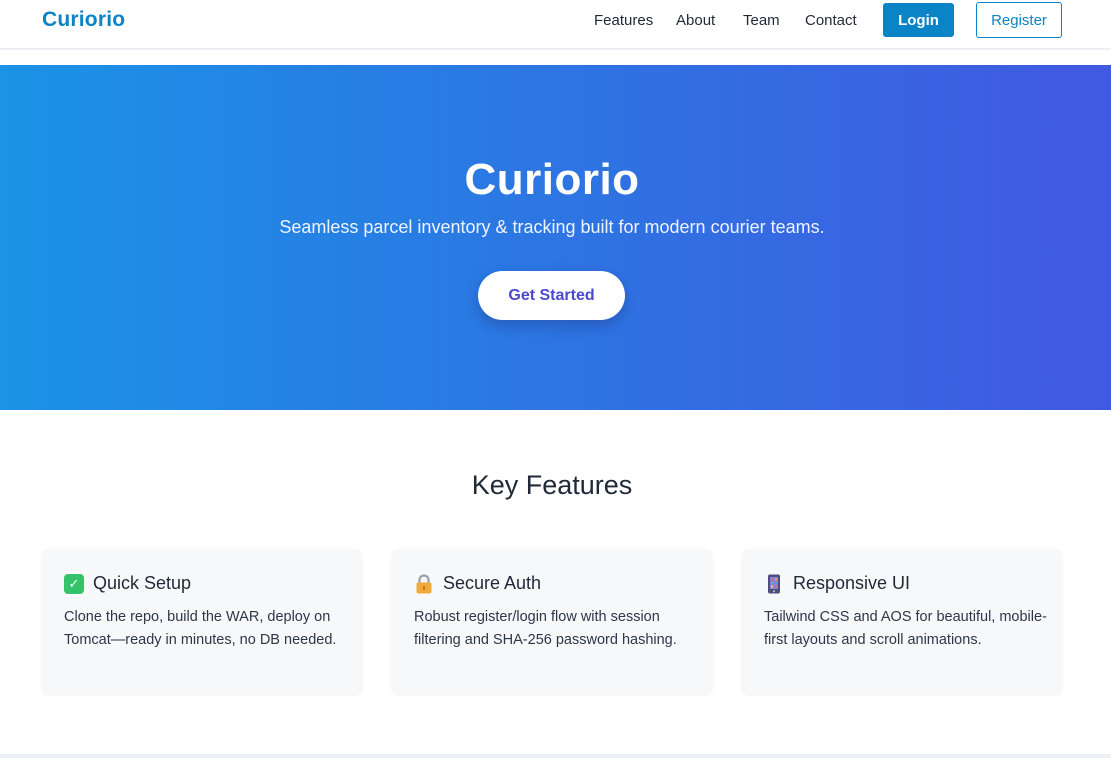 The height and width of the screenshot is (758, 1111). I want to click on footer-divider, so click(555, 756).